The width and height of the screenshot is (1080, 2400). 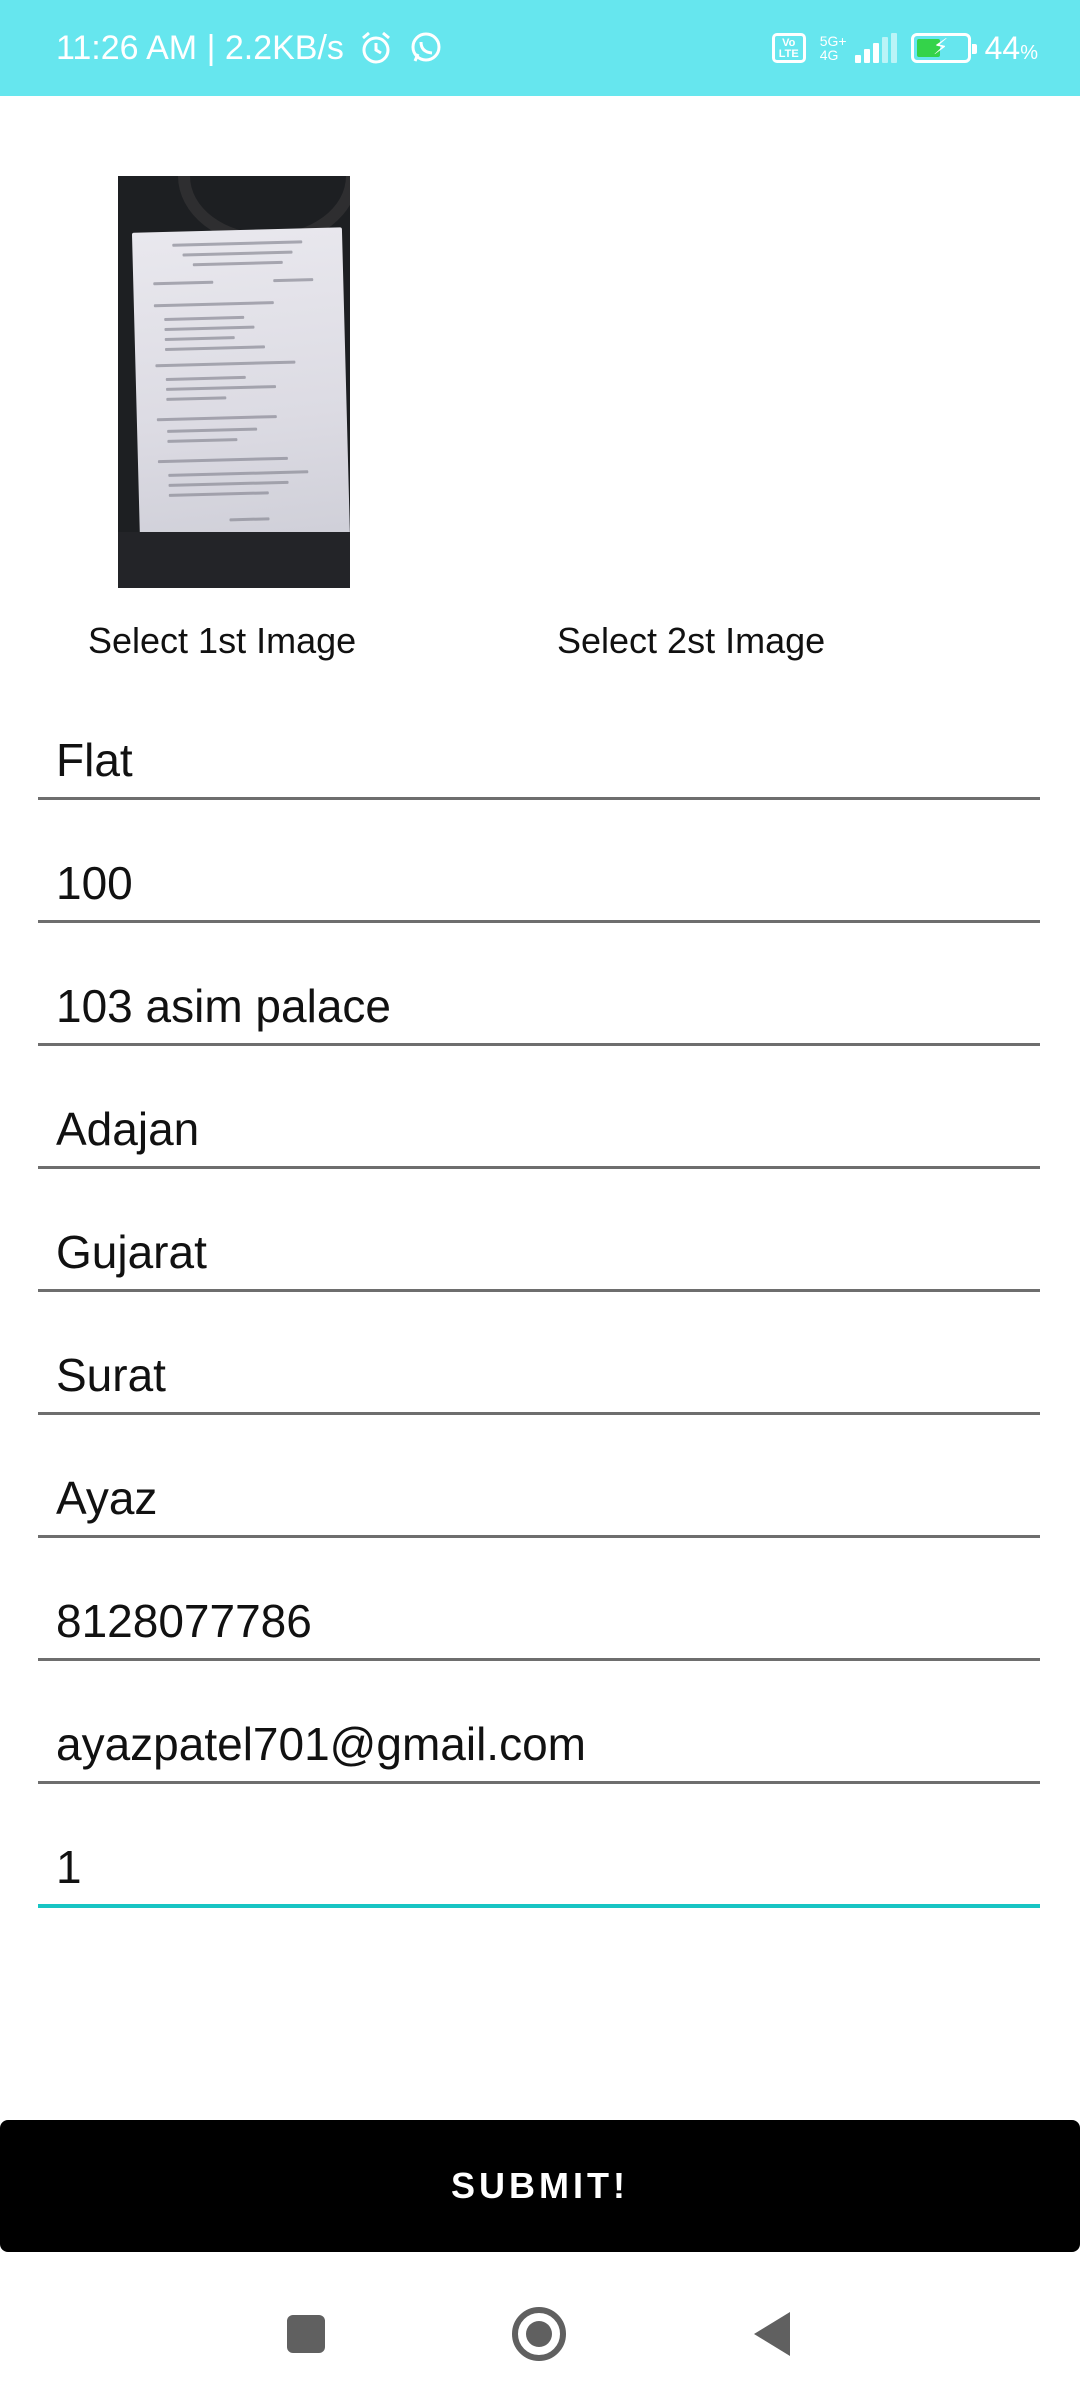 I want to click on volte-icon: Vo LTE, so click(x=788, y=48).